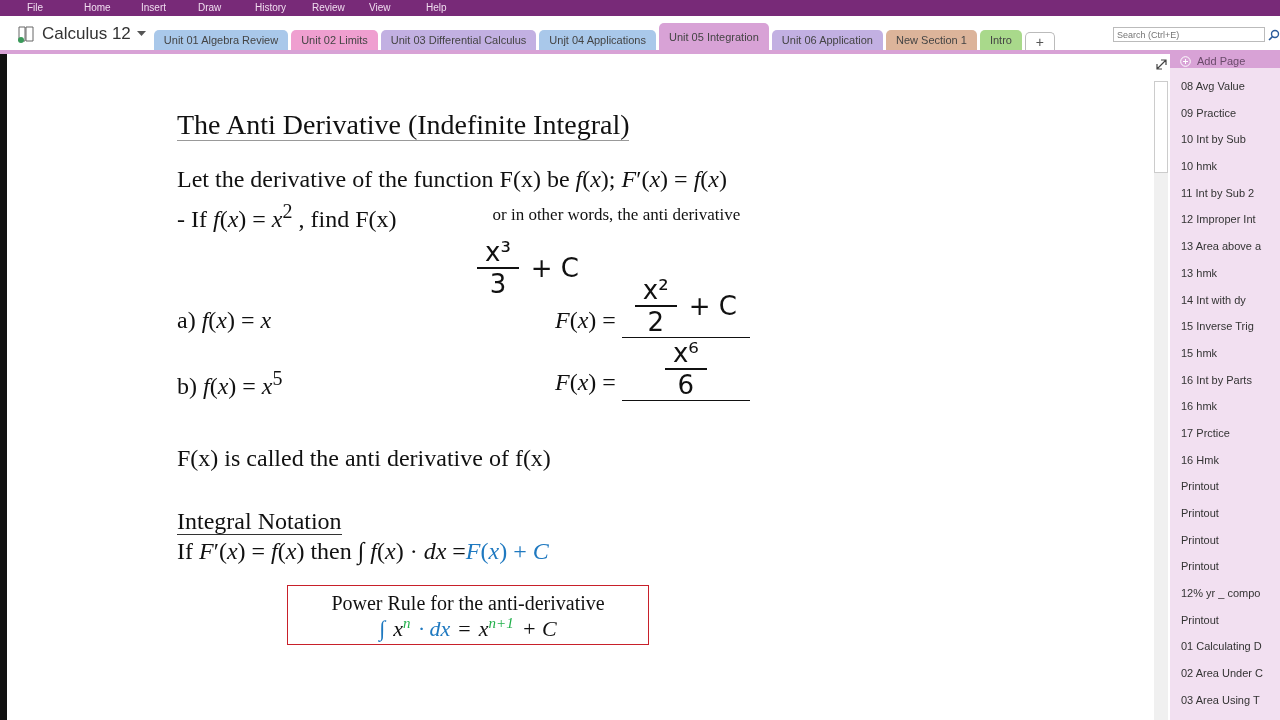  What do you see at coordinates (1161, 64) in the screenshot?
I see `expand-icon` at bounding box center [1161, 64].